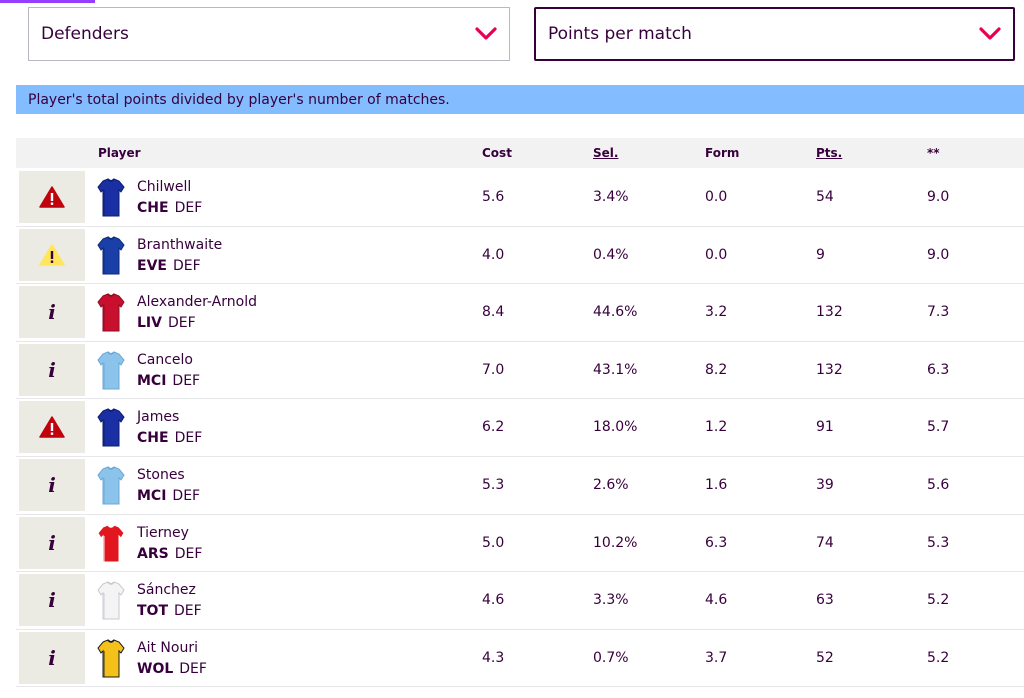 The image size is (1024, 698). What do you see at coordinates (938, 542) in the screenshot?
I see `player-points-per-match: 5.3` at bounding box center [938, 542].